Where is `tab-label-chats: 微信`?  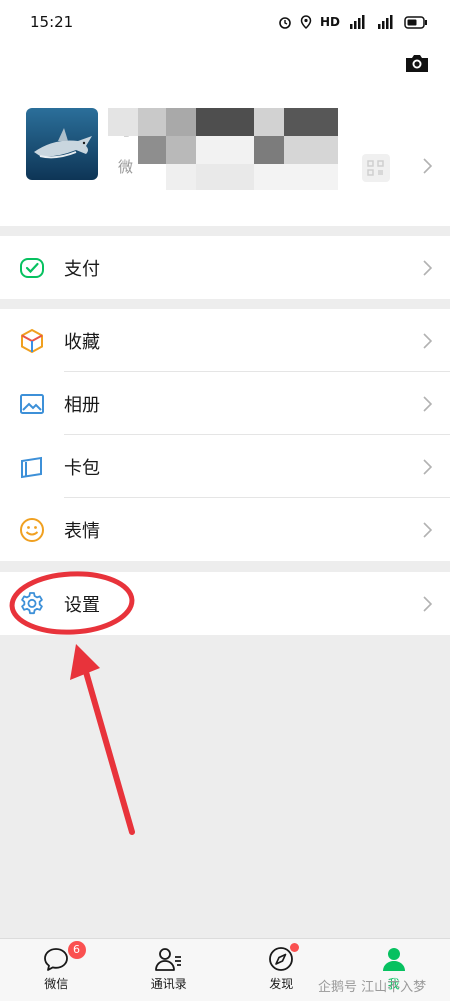
tab-label-chats: 微信 is located at coordinates (56, 983).